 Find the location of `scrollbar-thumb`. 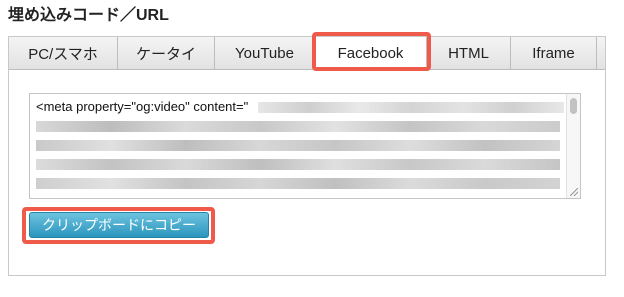

scrollbar-thumb is located at coordinates (573, 106).